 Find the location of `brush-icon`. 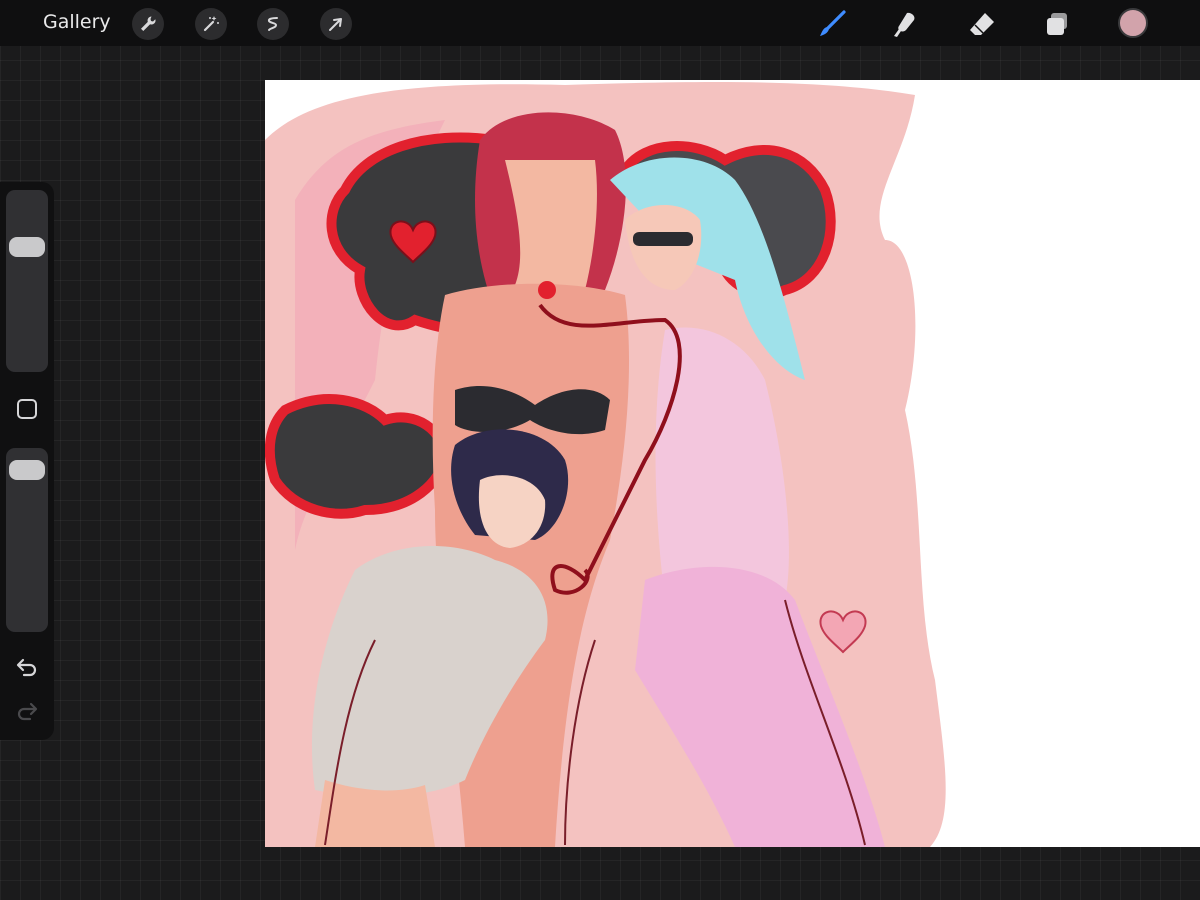

brush-icon is located at coordinates (833, 23).